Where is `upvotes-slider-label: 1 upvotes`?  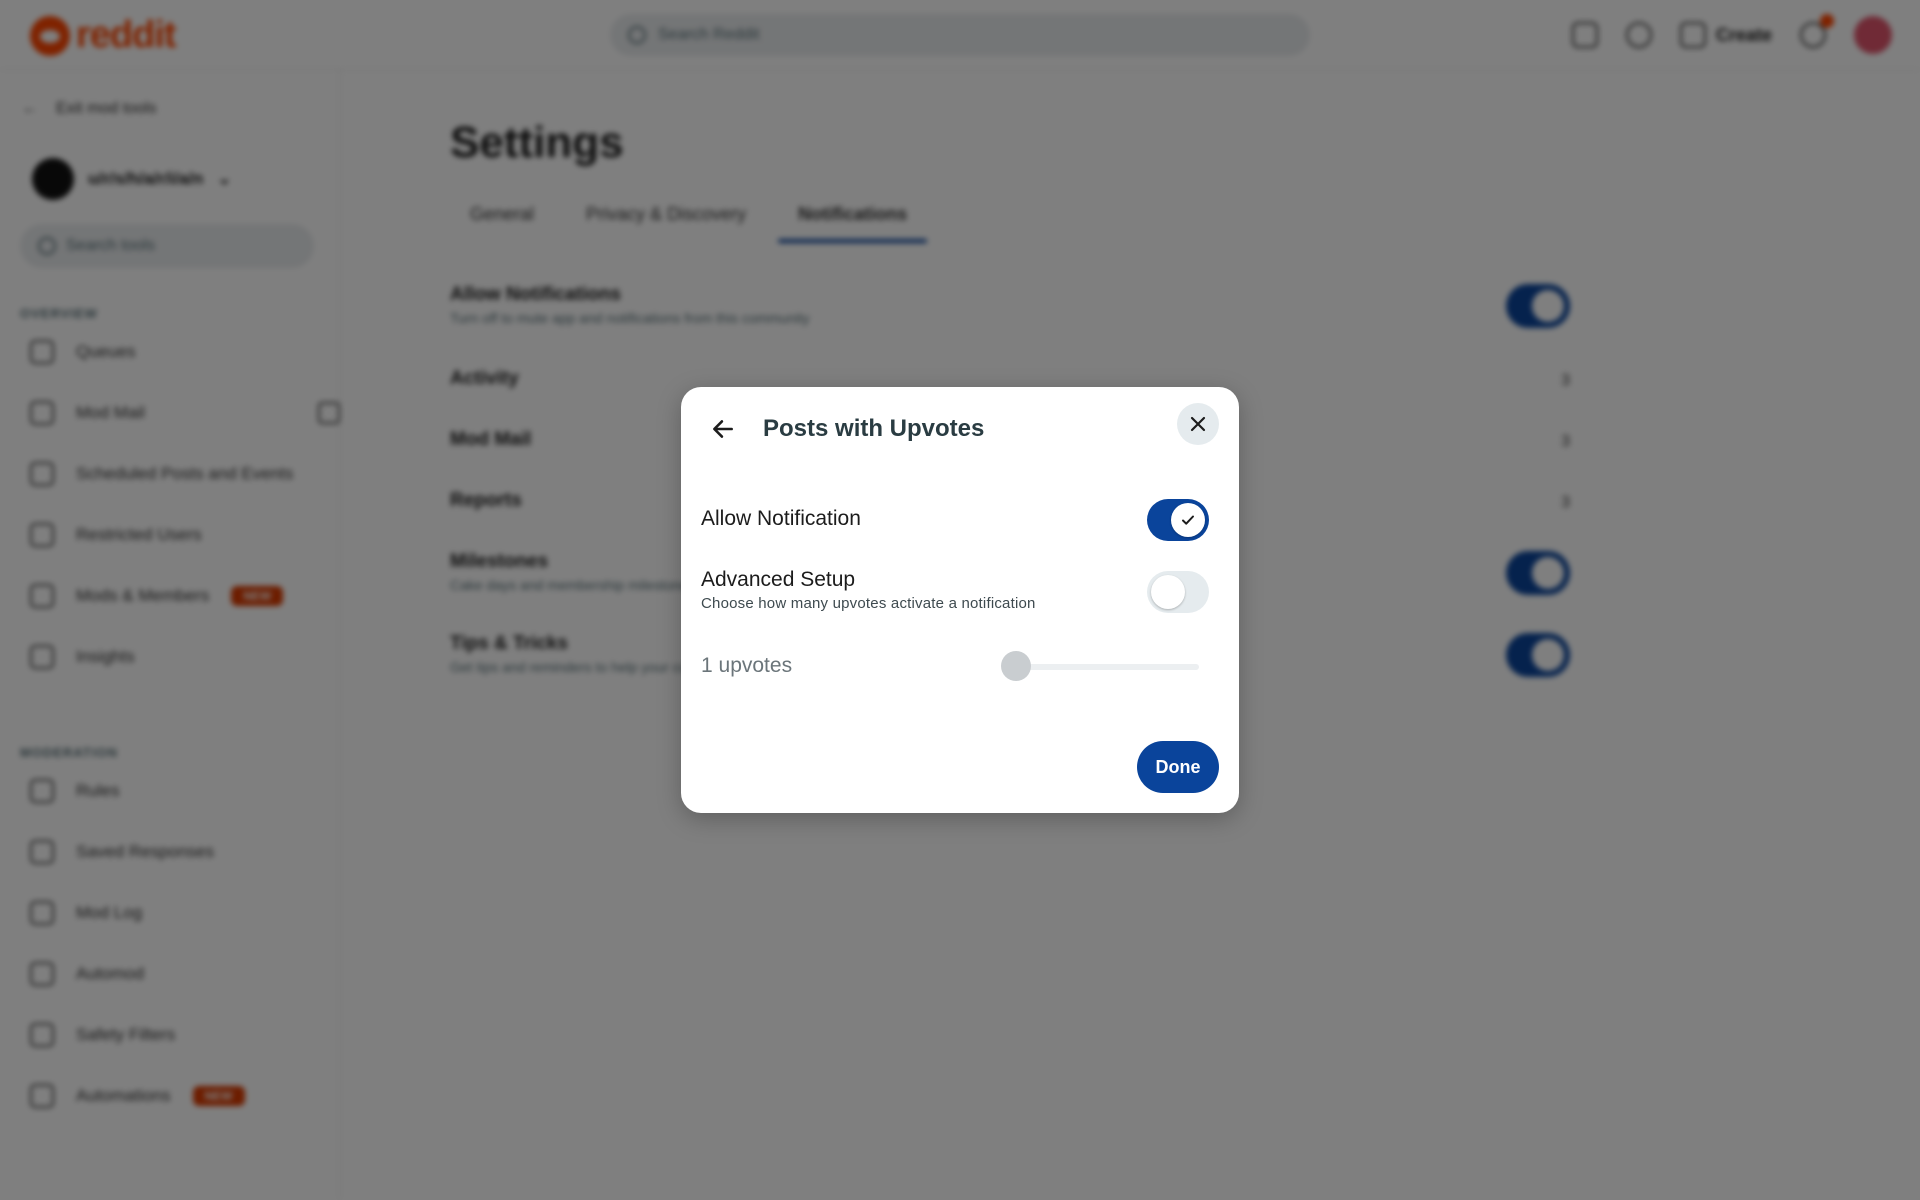 upvotes-slider-label: 1 upvotes is located at coordinates (747, 665).